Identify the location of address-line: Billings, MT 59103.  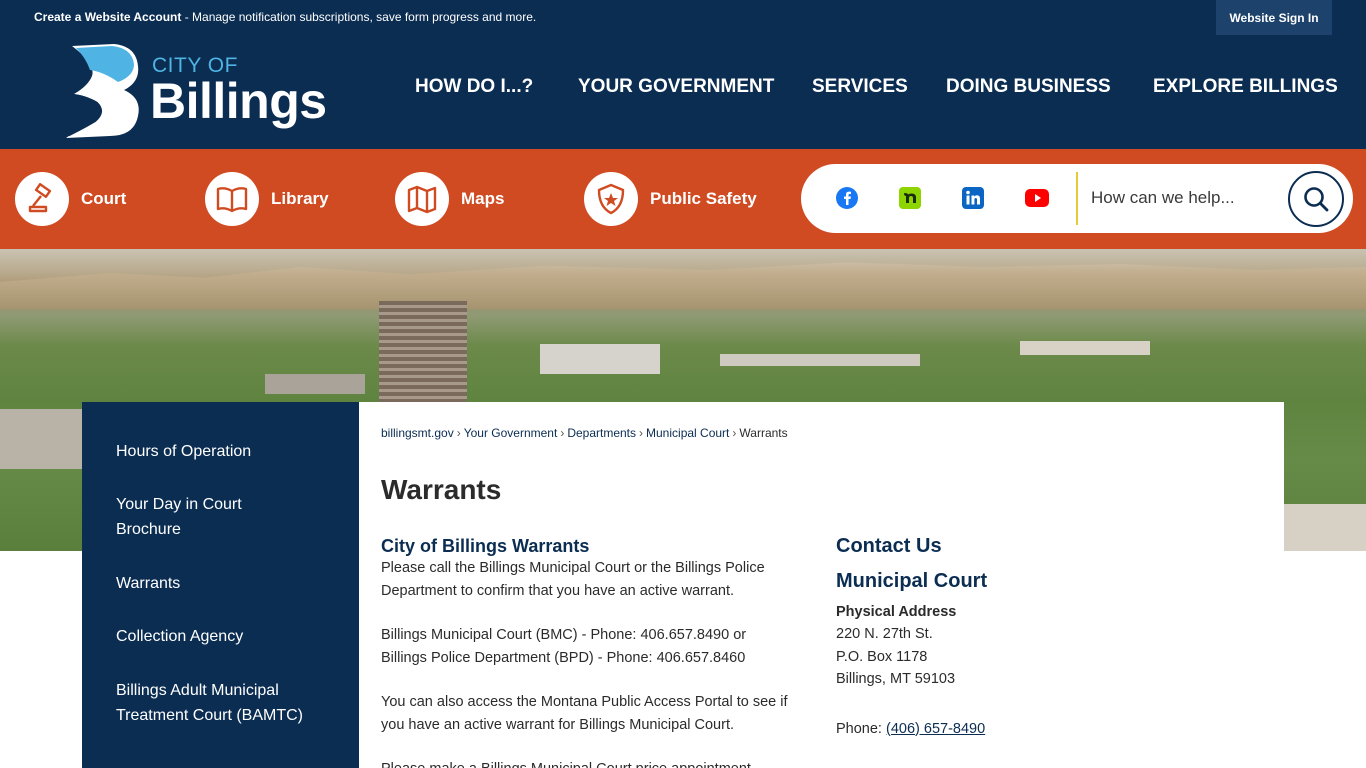
(896, 679).